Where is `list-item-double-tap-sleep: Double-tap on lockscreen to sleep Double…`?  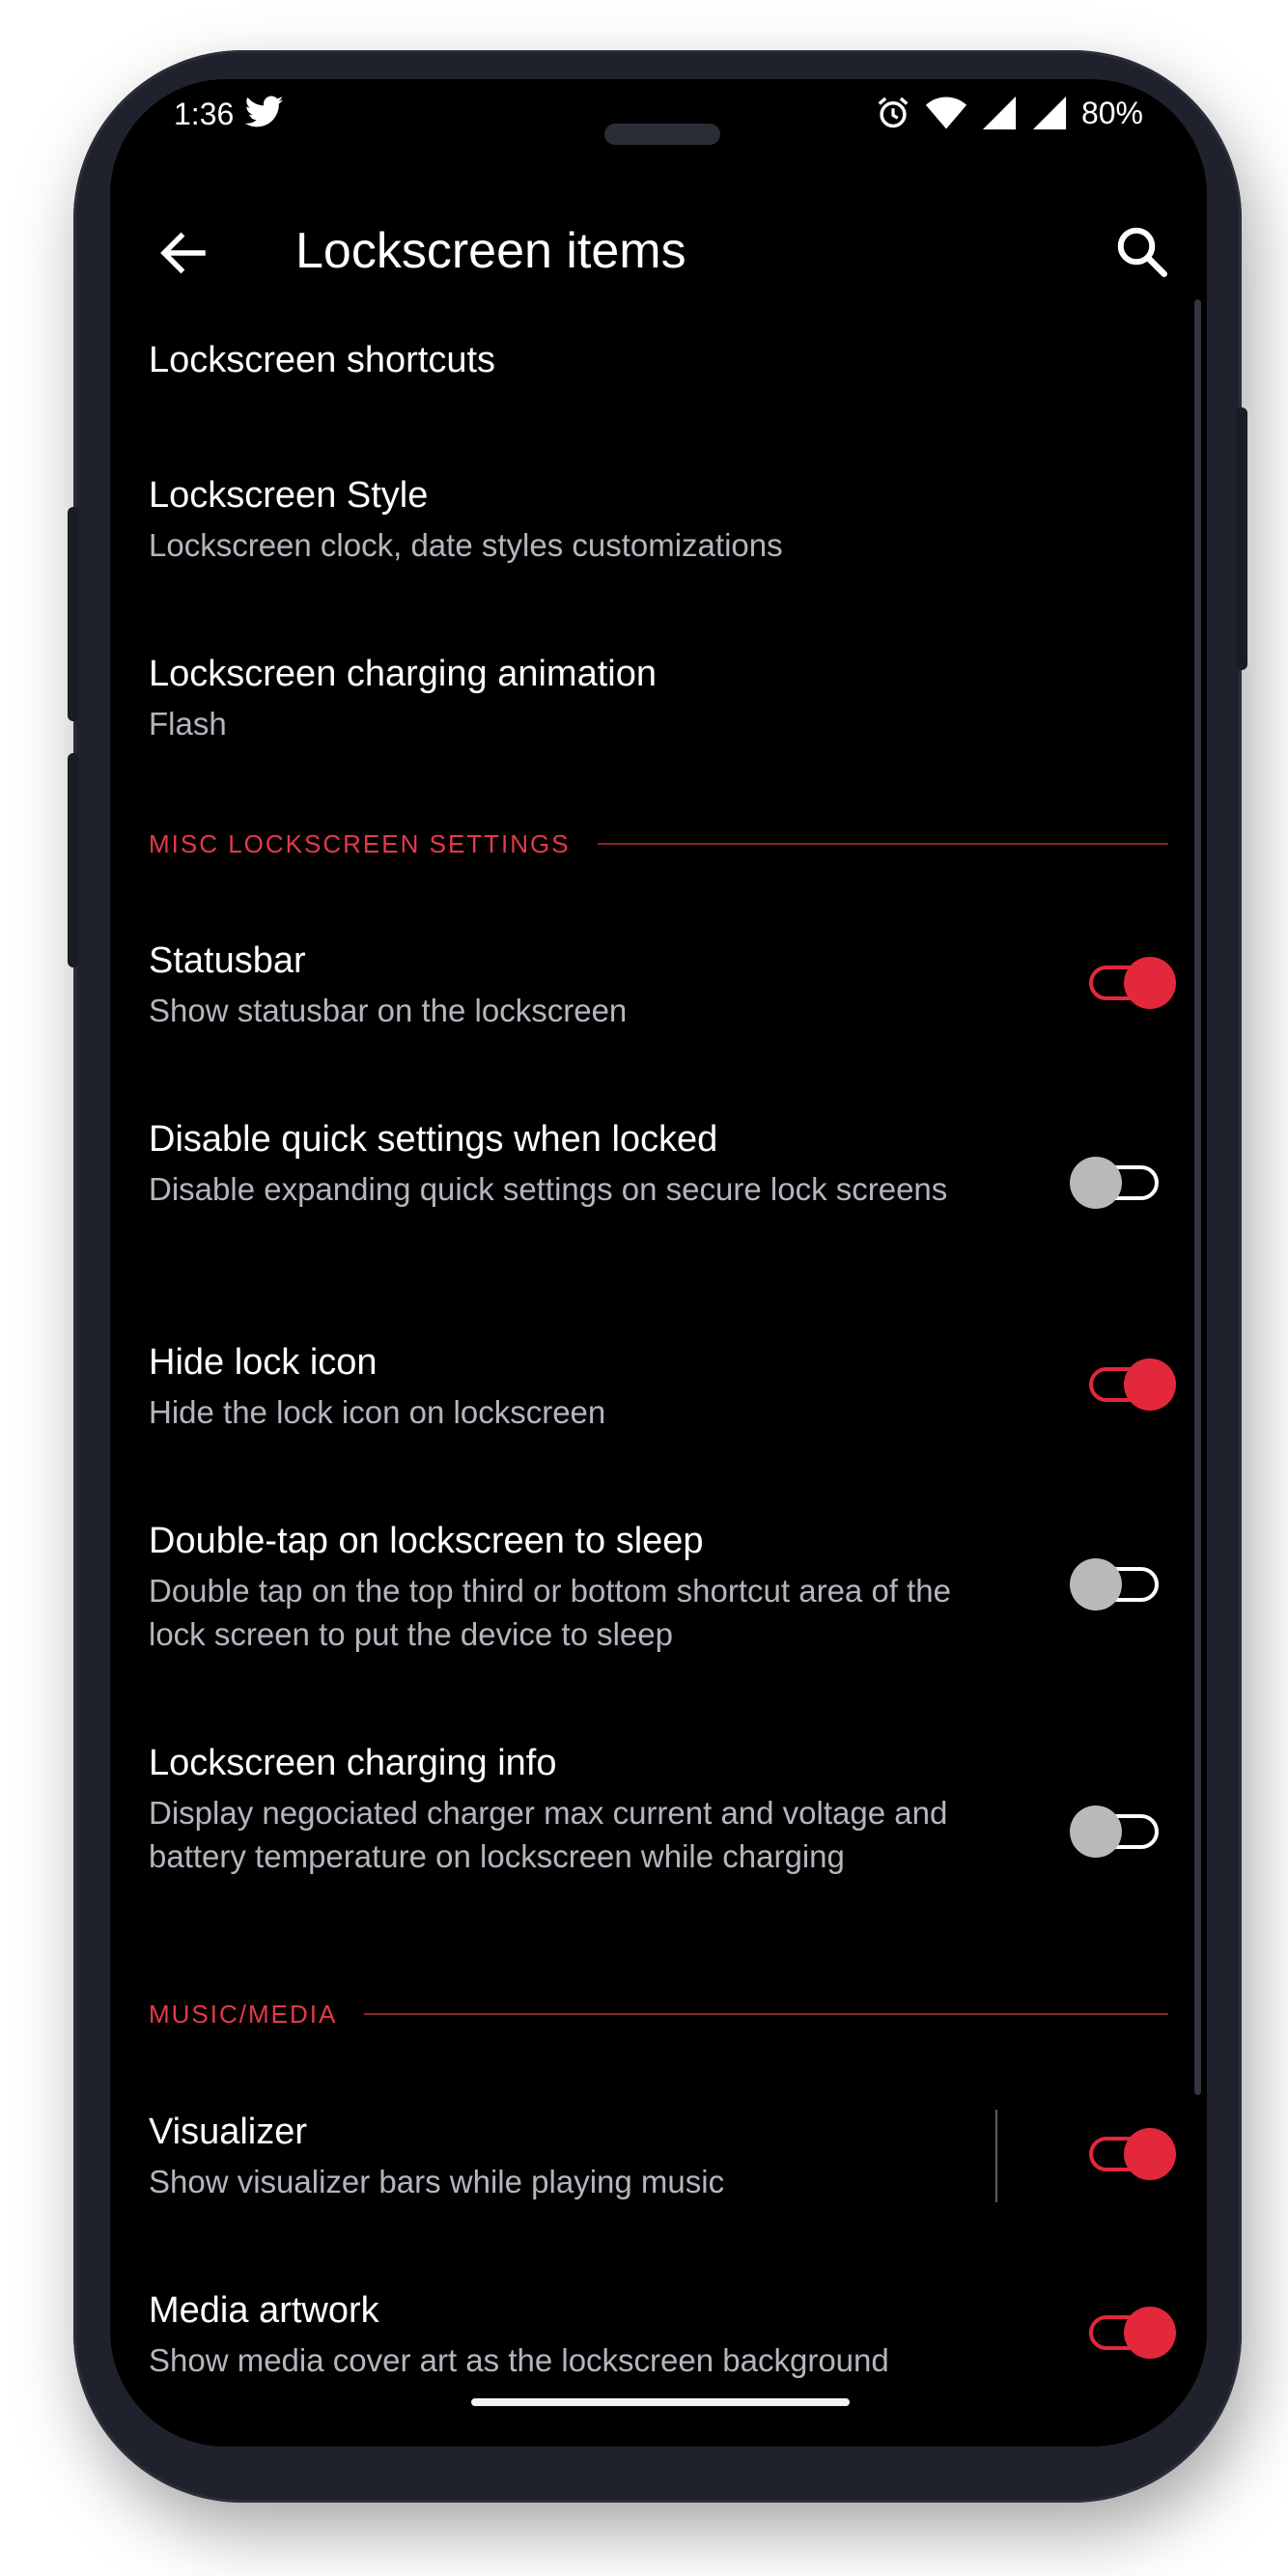
list-item-double-tap-sleep: Double-tap on lockscreen to sleep Double… is located at coordinates (659, 1608).